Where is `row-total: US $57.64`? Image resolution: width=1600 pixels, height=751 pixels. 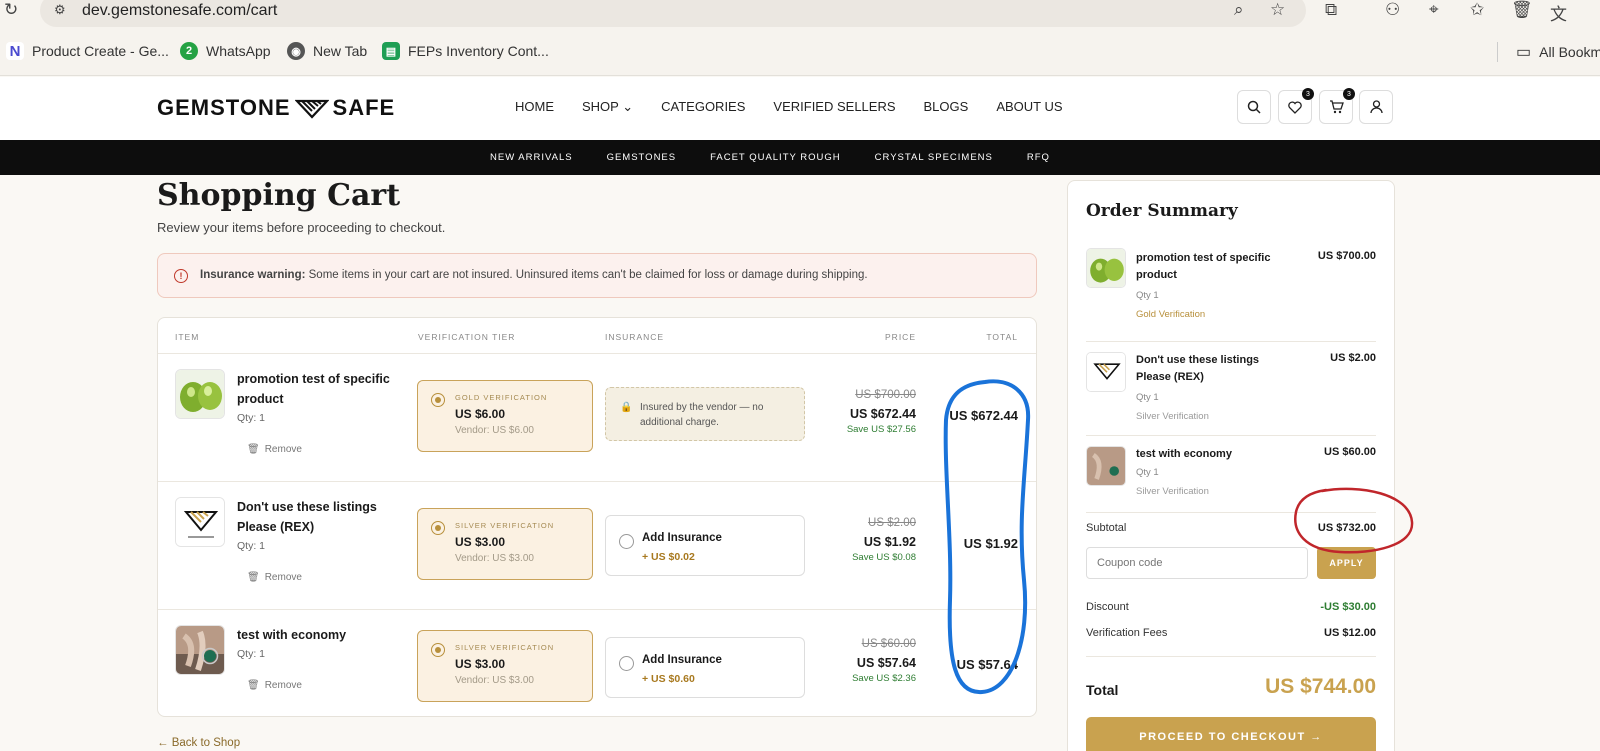 row-total: US $57.64 is located at coordinates (987, 664).